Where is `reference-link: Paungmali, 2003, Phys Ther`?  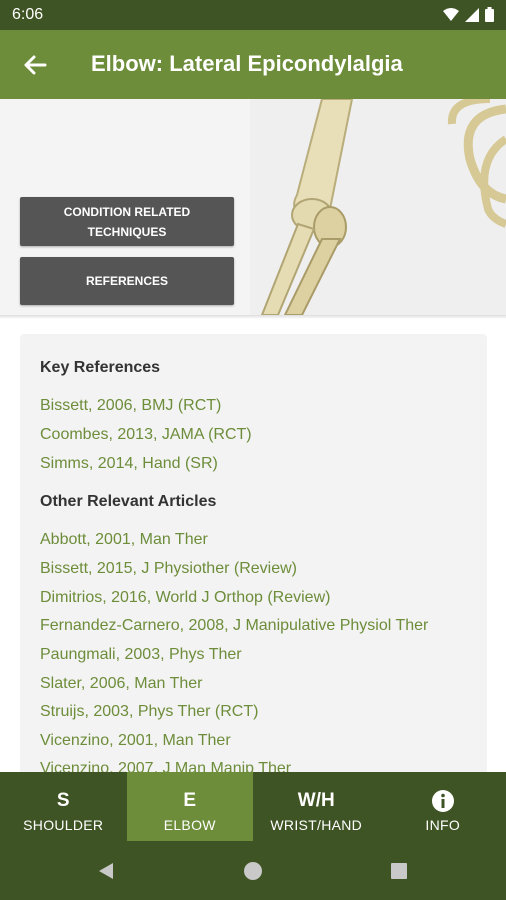
reference-link: Paungmali, 2003, Phys Ther is located at coordinates (141, 655).